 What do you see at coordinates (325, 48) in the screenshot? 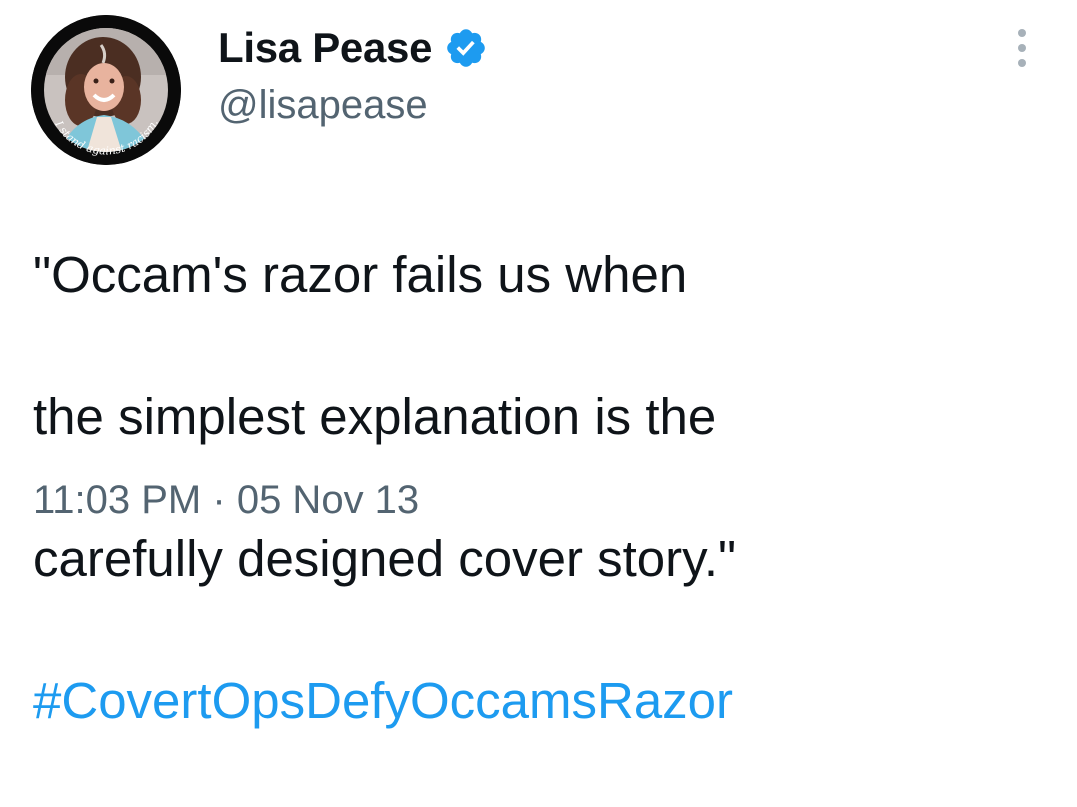
I see `author-display-name: Lisa Pease` at bounding box center [325, 48].